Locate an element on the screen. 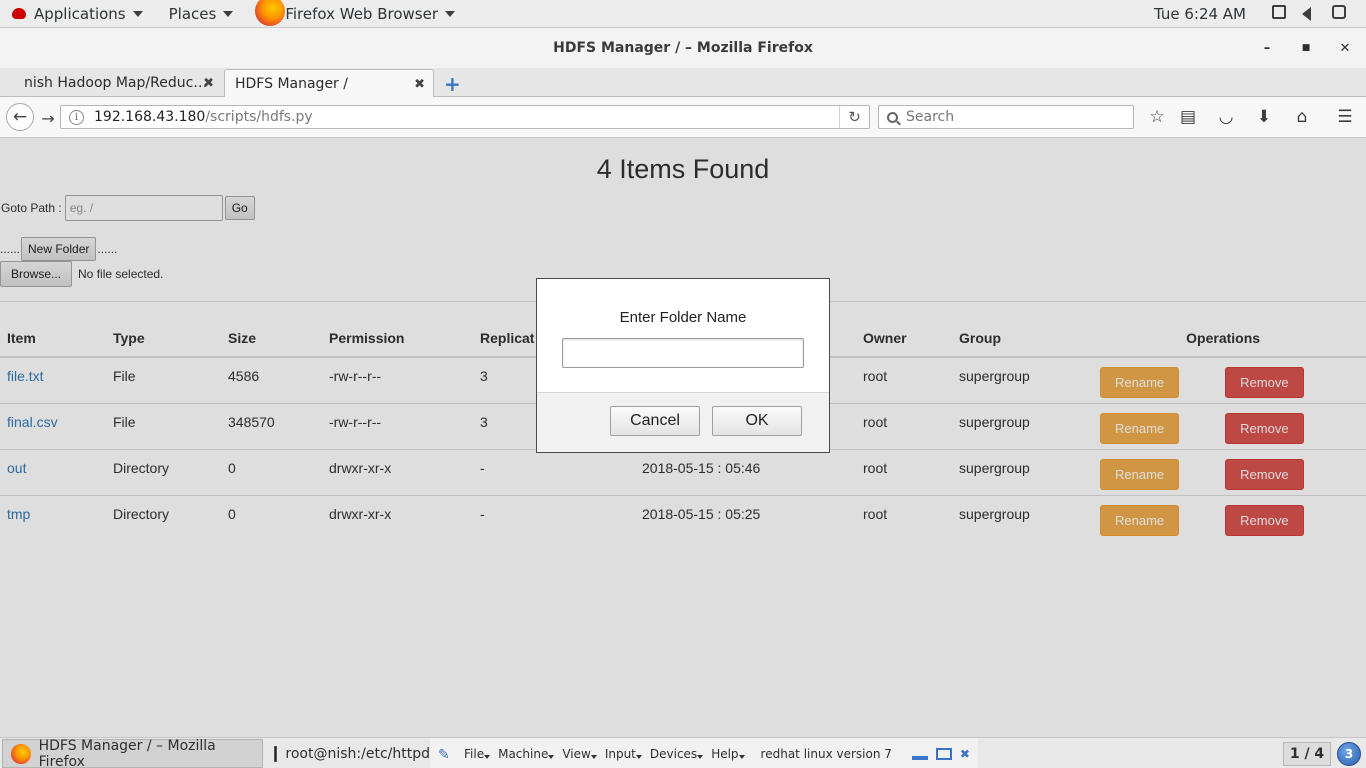 The width and height of the screenshot is (1366, 768). taskbar-firefox-label: HDFS Manager / – Mozilla Firefox is located at coordinates (127, 752).